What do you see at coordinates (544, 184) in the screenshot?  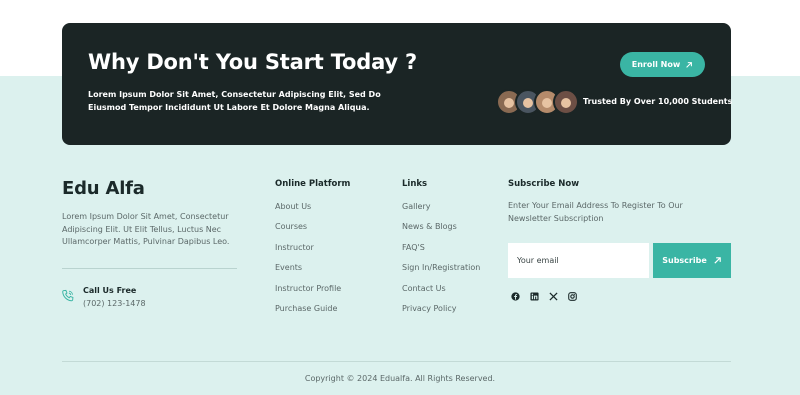 I see `subscribe-title: Subscribe Now` at bounding box center [544, 184].